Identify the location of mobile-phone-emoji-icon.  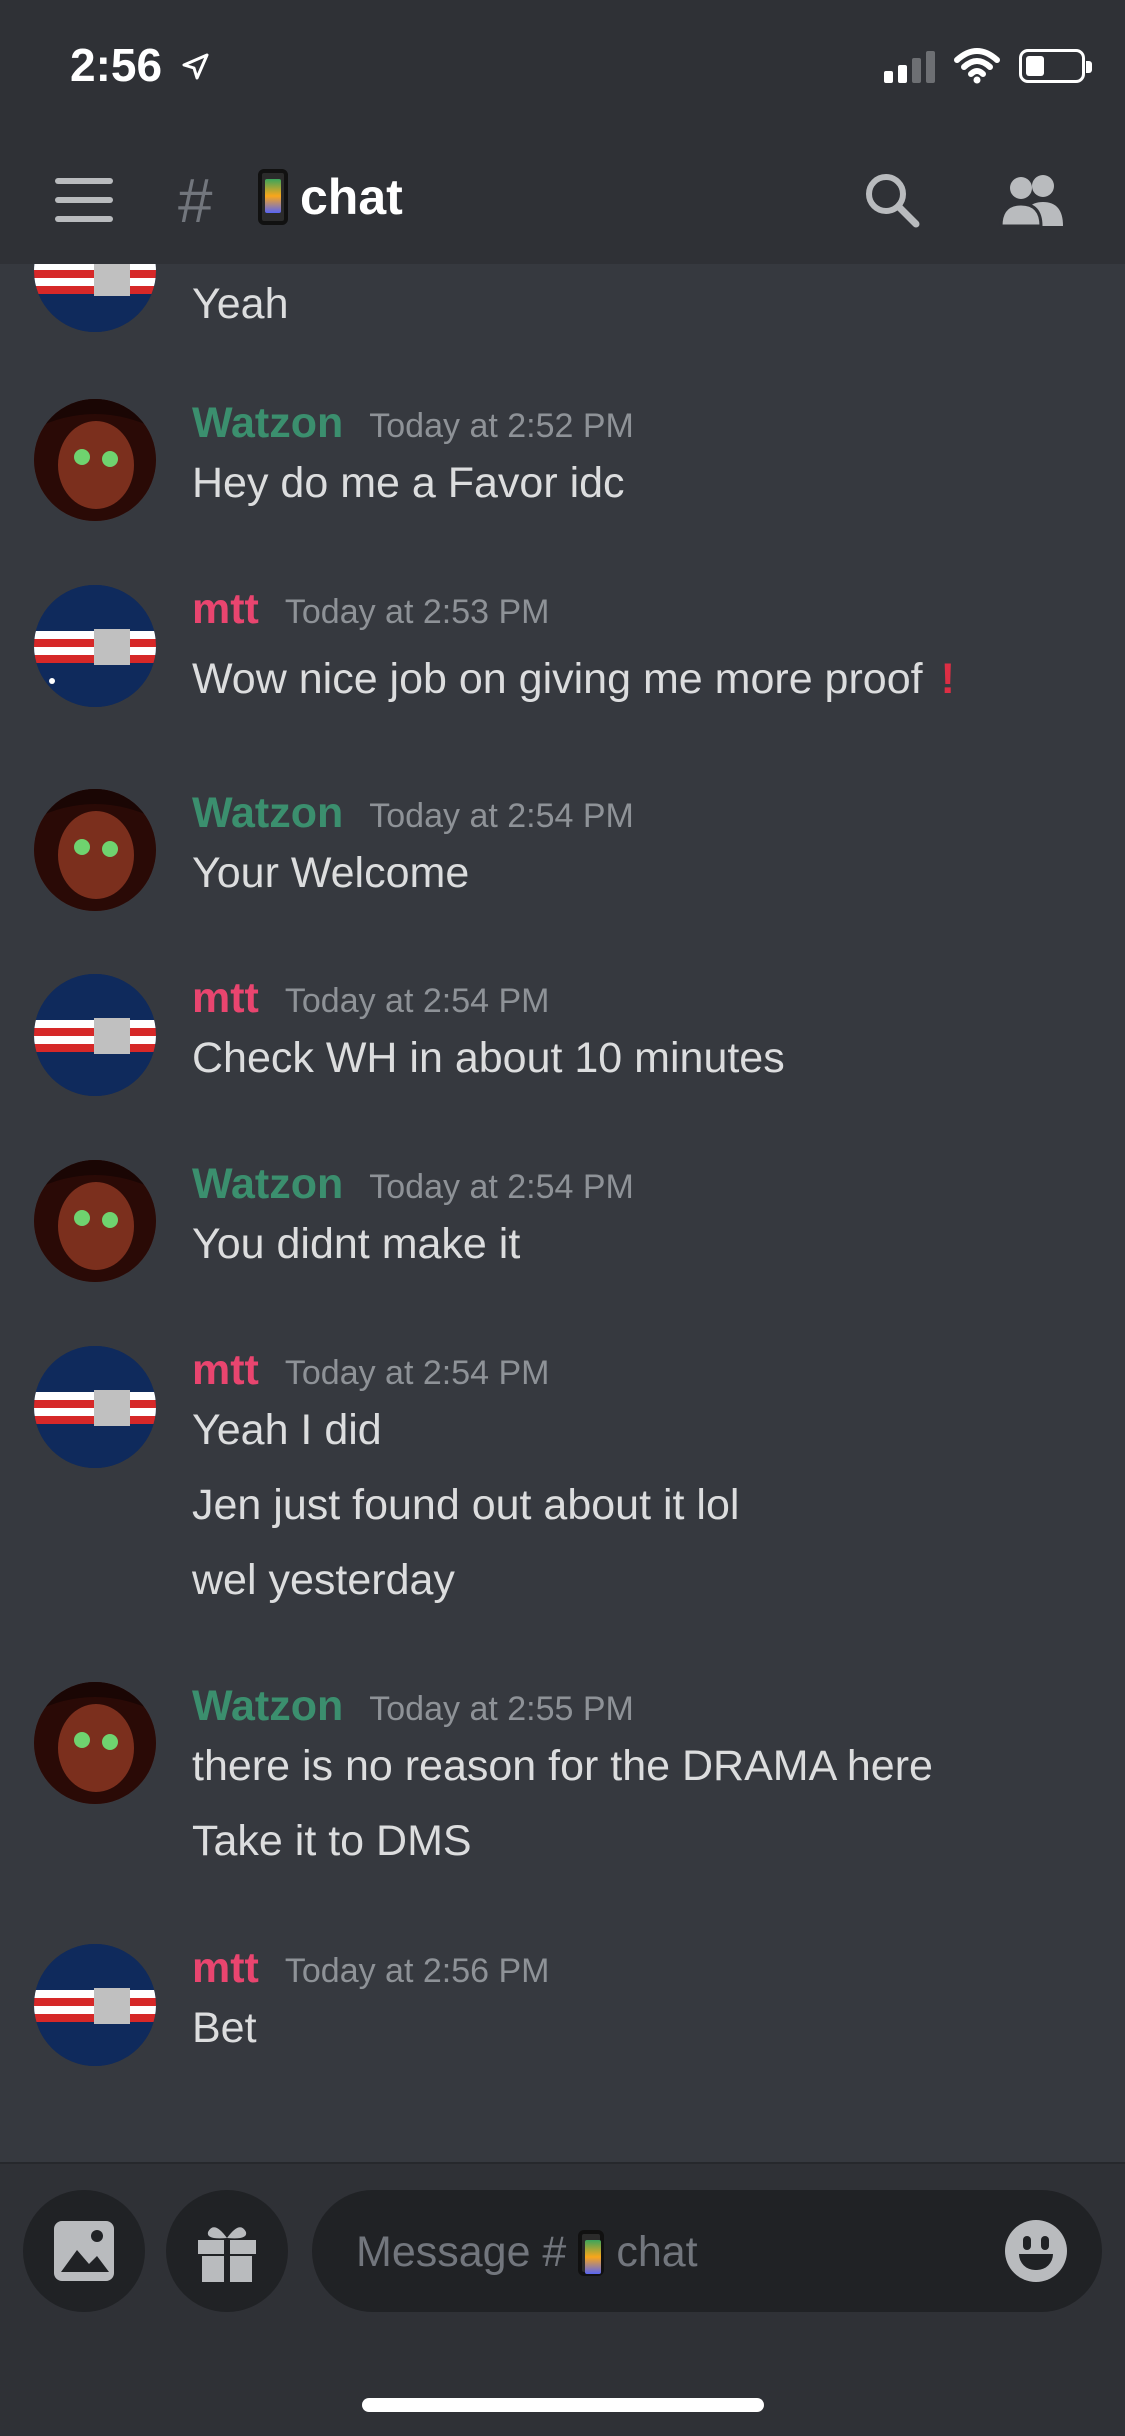
(273, 197).